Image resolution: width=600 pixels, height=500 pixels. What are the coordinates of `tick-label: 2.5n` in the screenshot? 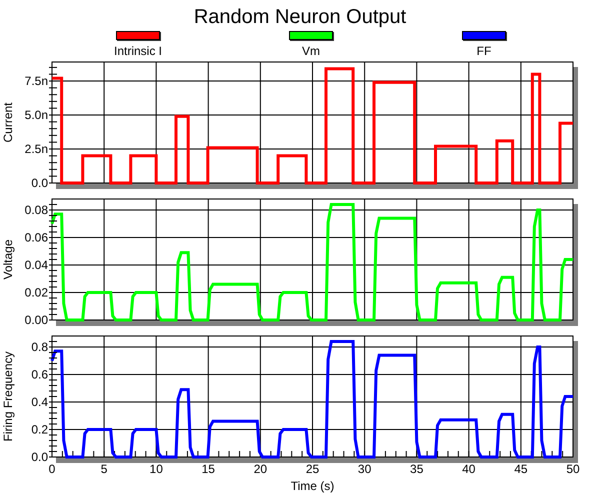 It's located at (36, 149).